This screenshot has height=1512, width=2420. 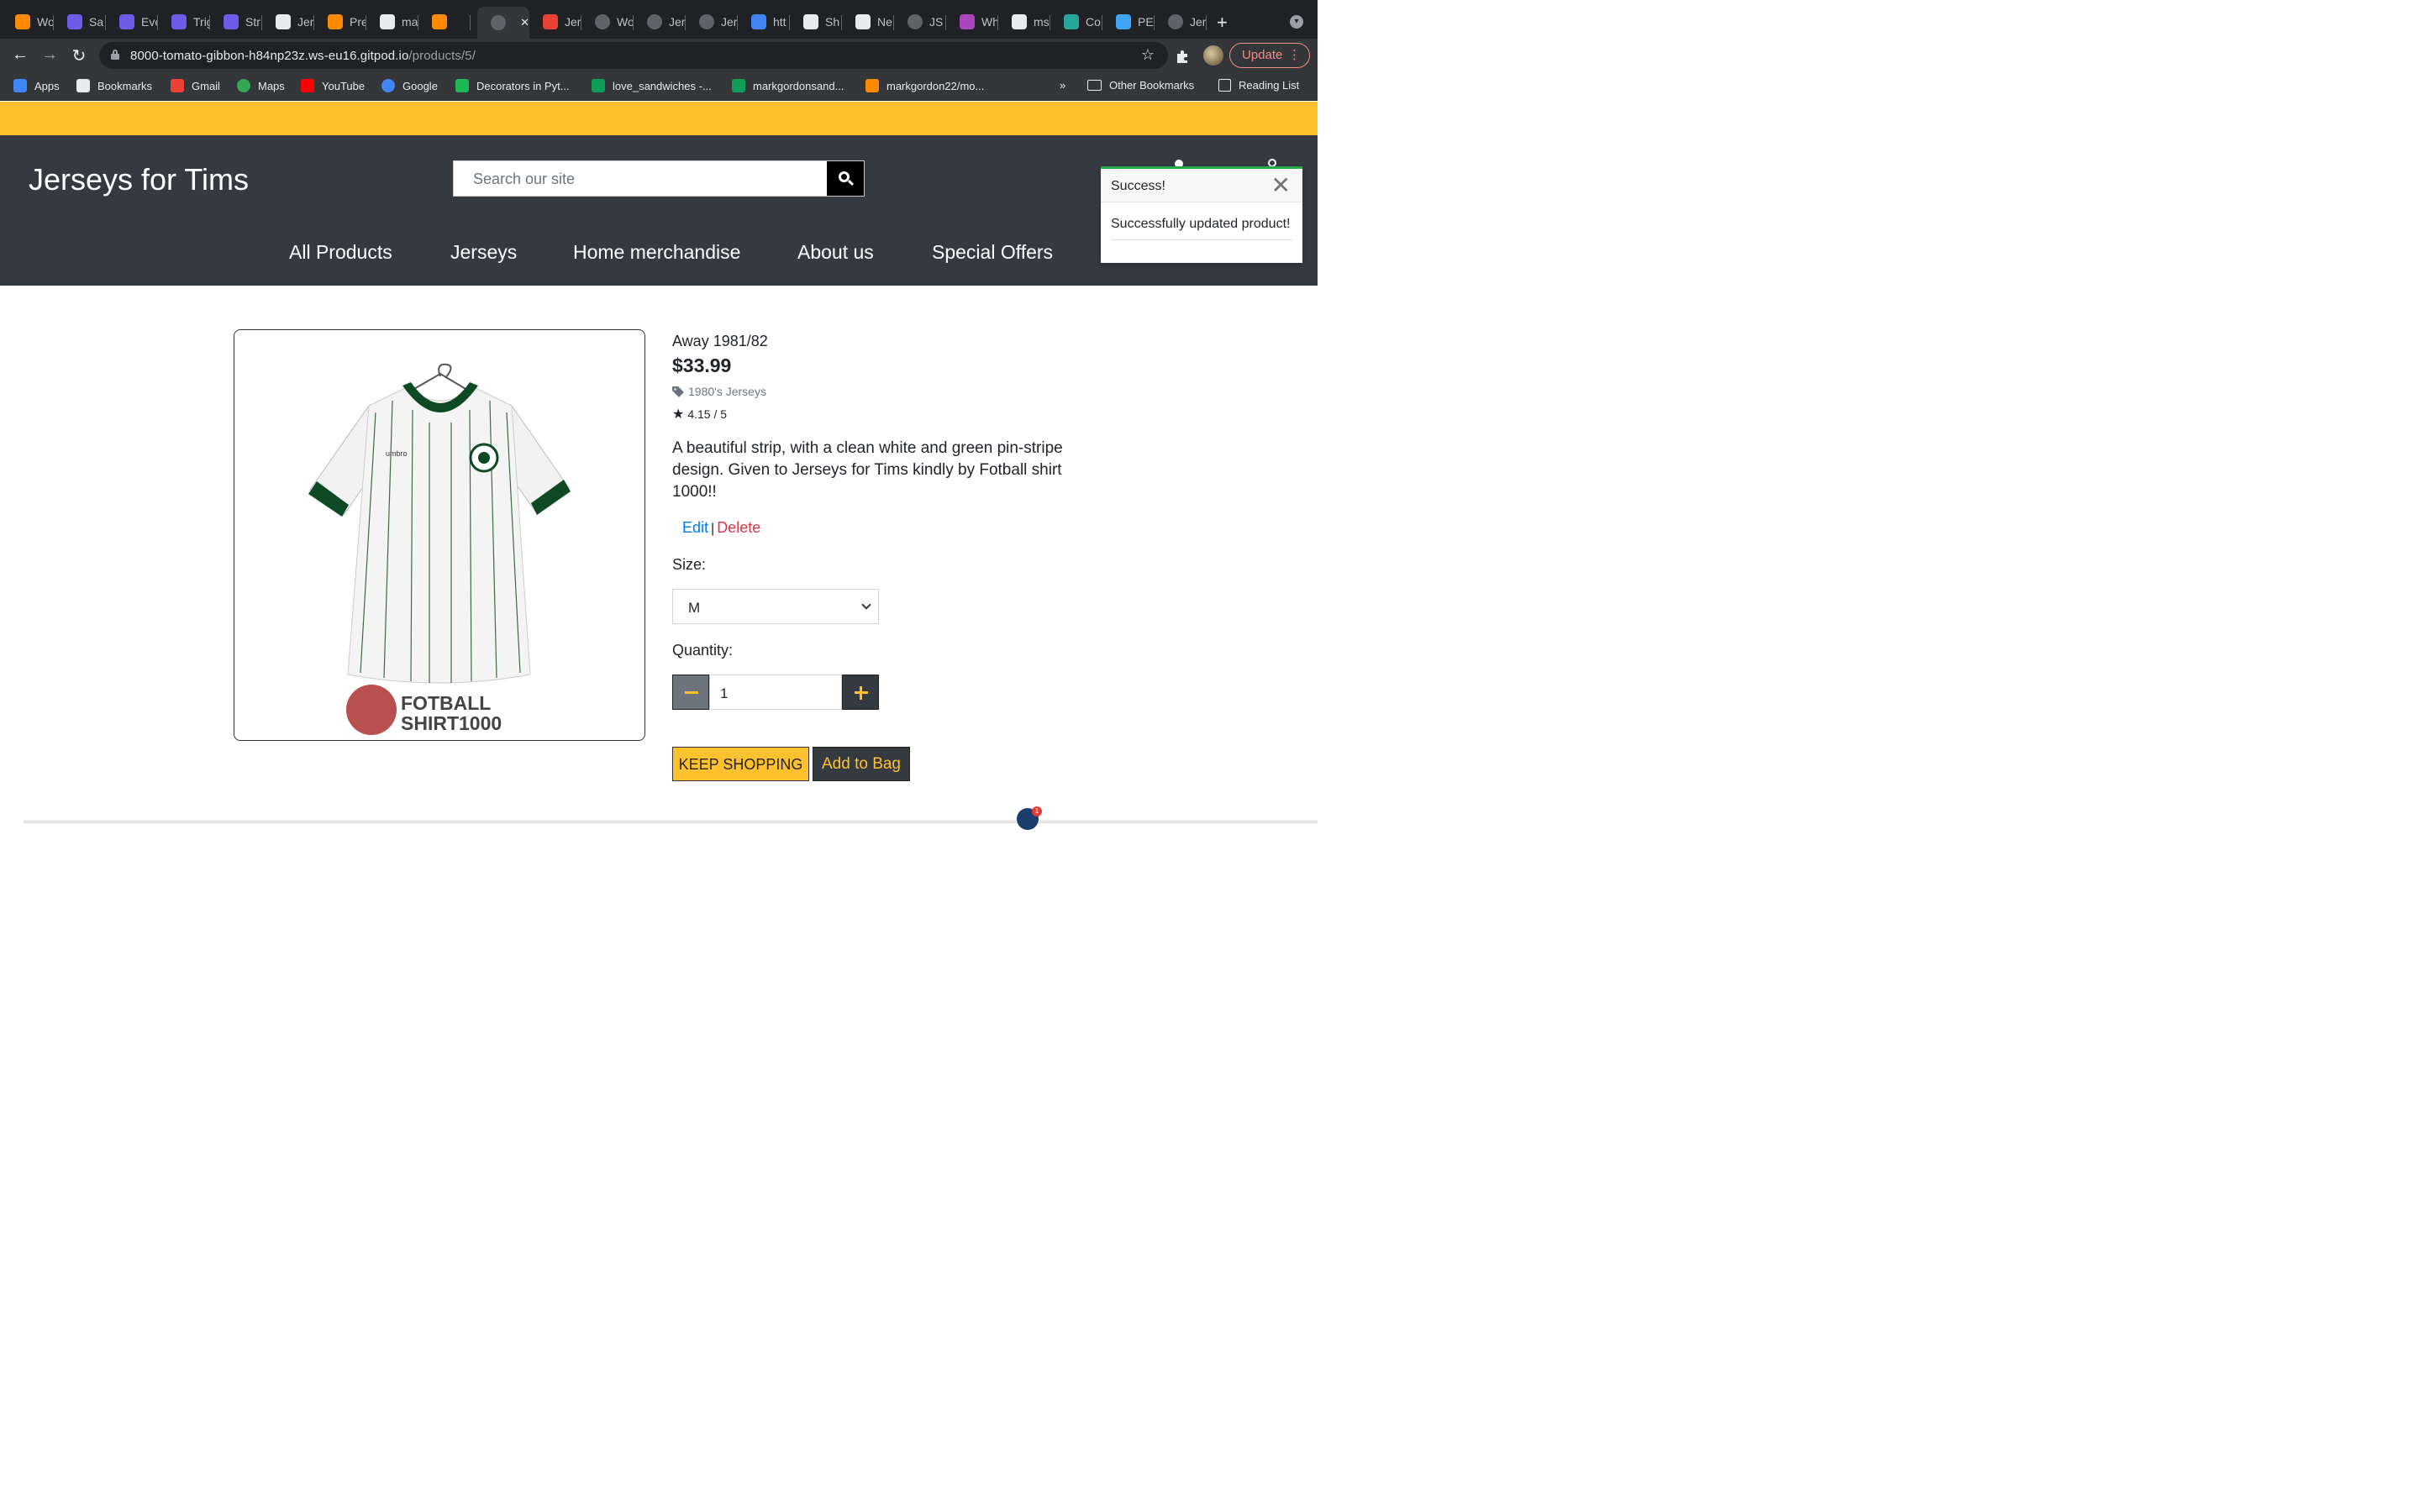 I want to click on browser-tab: Trig, so click(x=184, y=21).